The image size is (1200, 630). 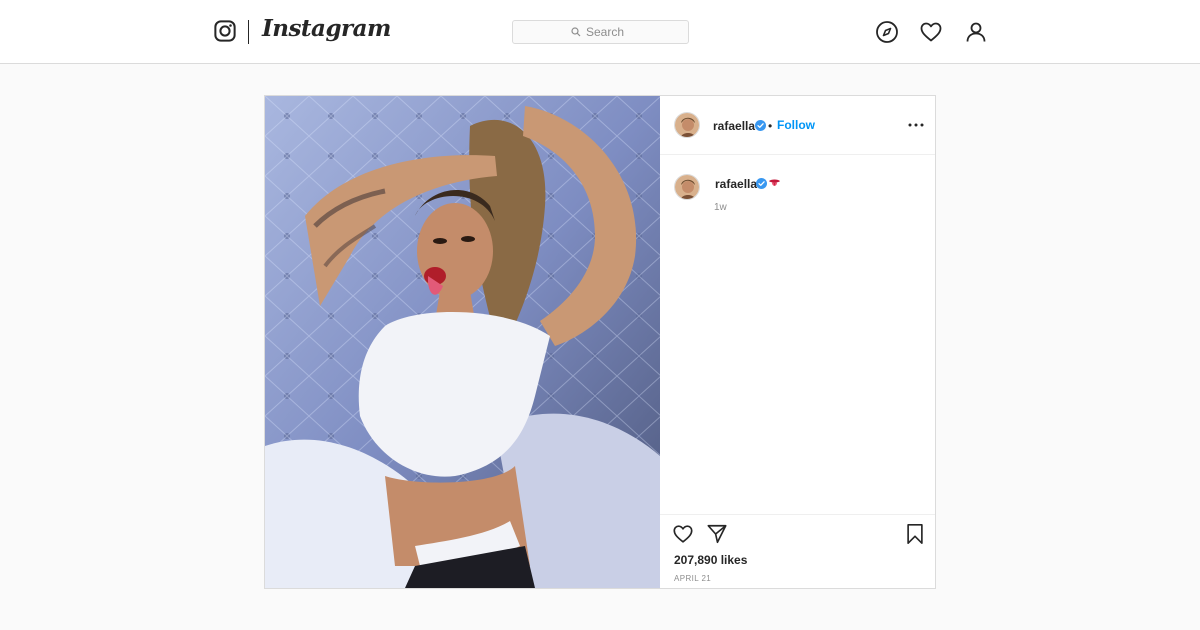 What do you see at coordinates (608, 32) in the screenshot?
I see `search-input` at bounding box center [608, 32].